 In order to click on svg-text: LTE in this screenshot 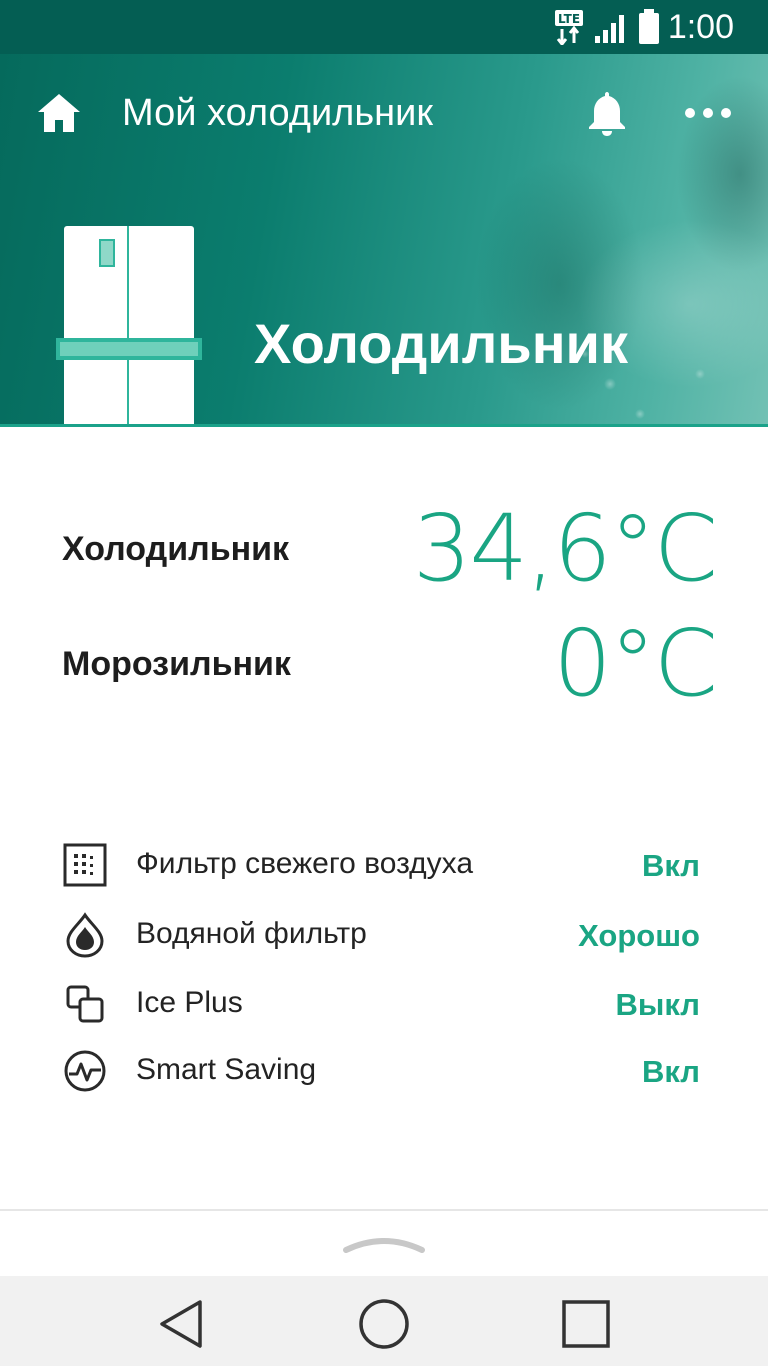, I will do `click(569, 19)`.